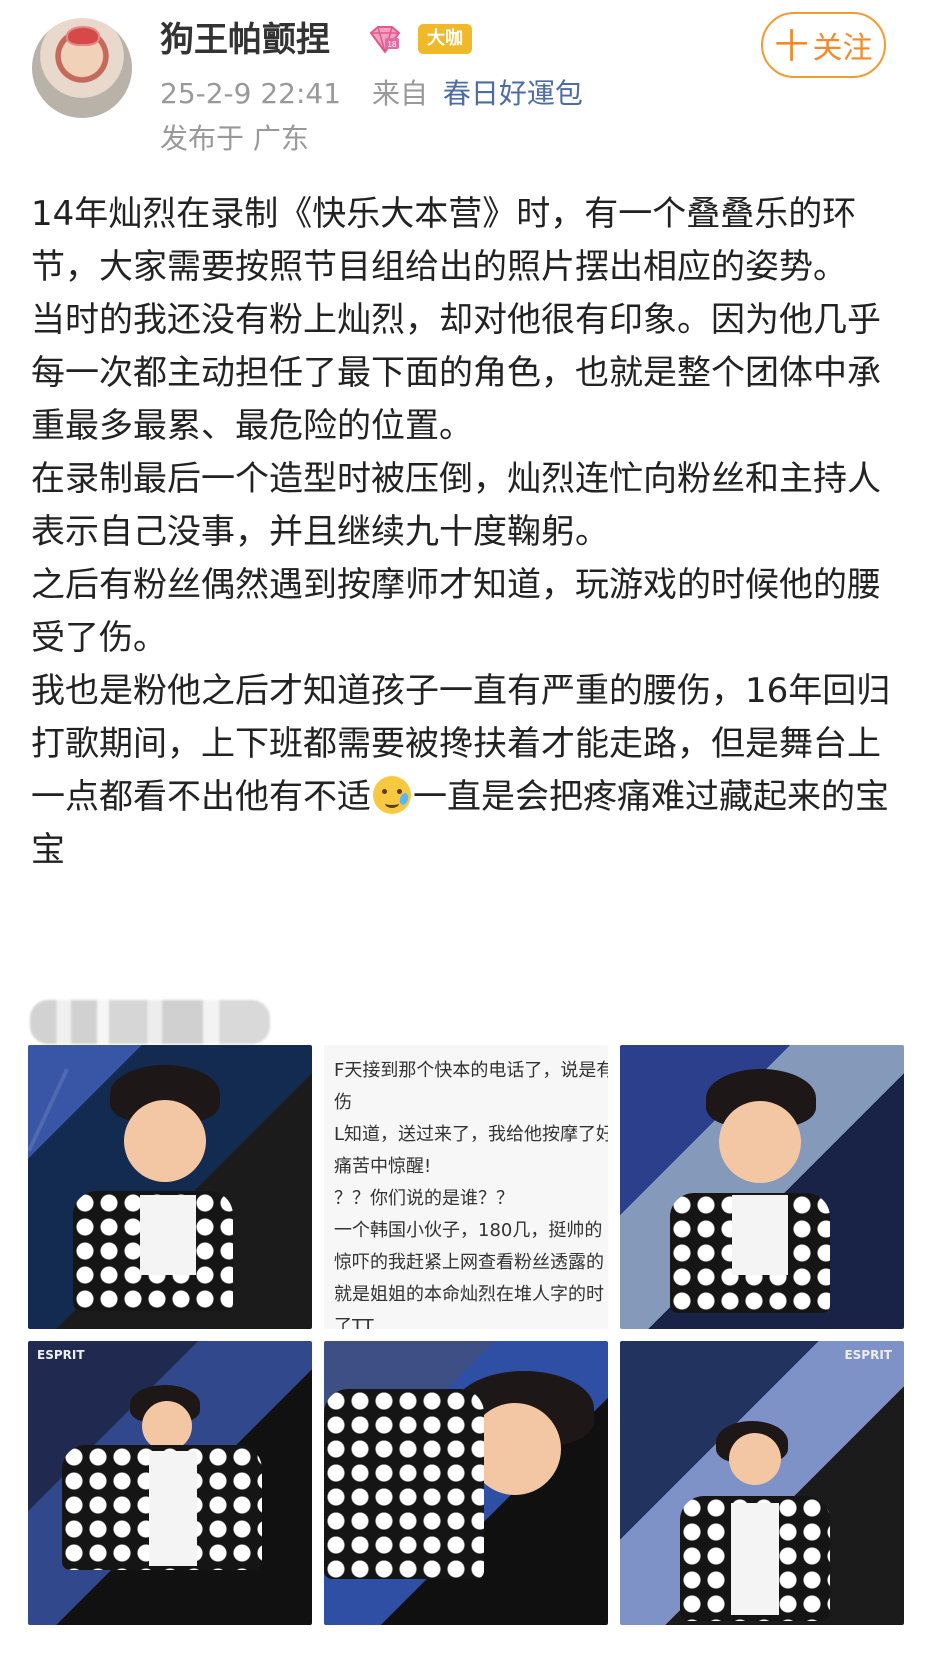  I want to click on screenshot-line: 就是姐姐的本命灿烈在堆人字的时, so click(469, 1294).